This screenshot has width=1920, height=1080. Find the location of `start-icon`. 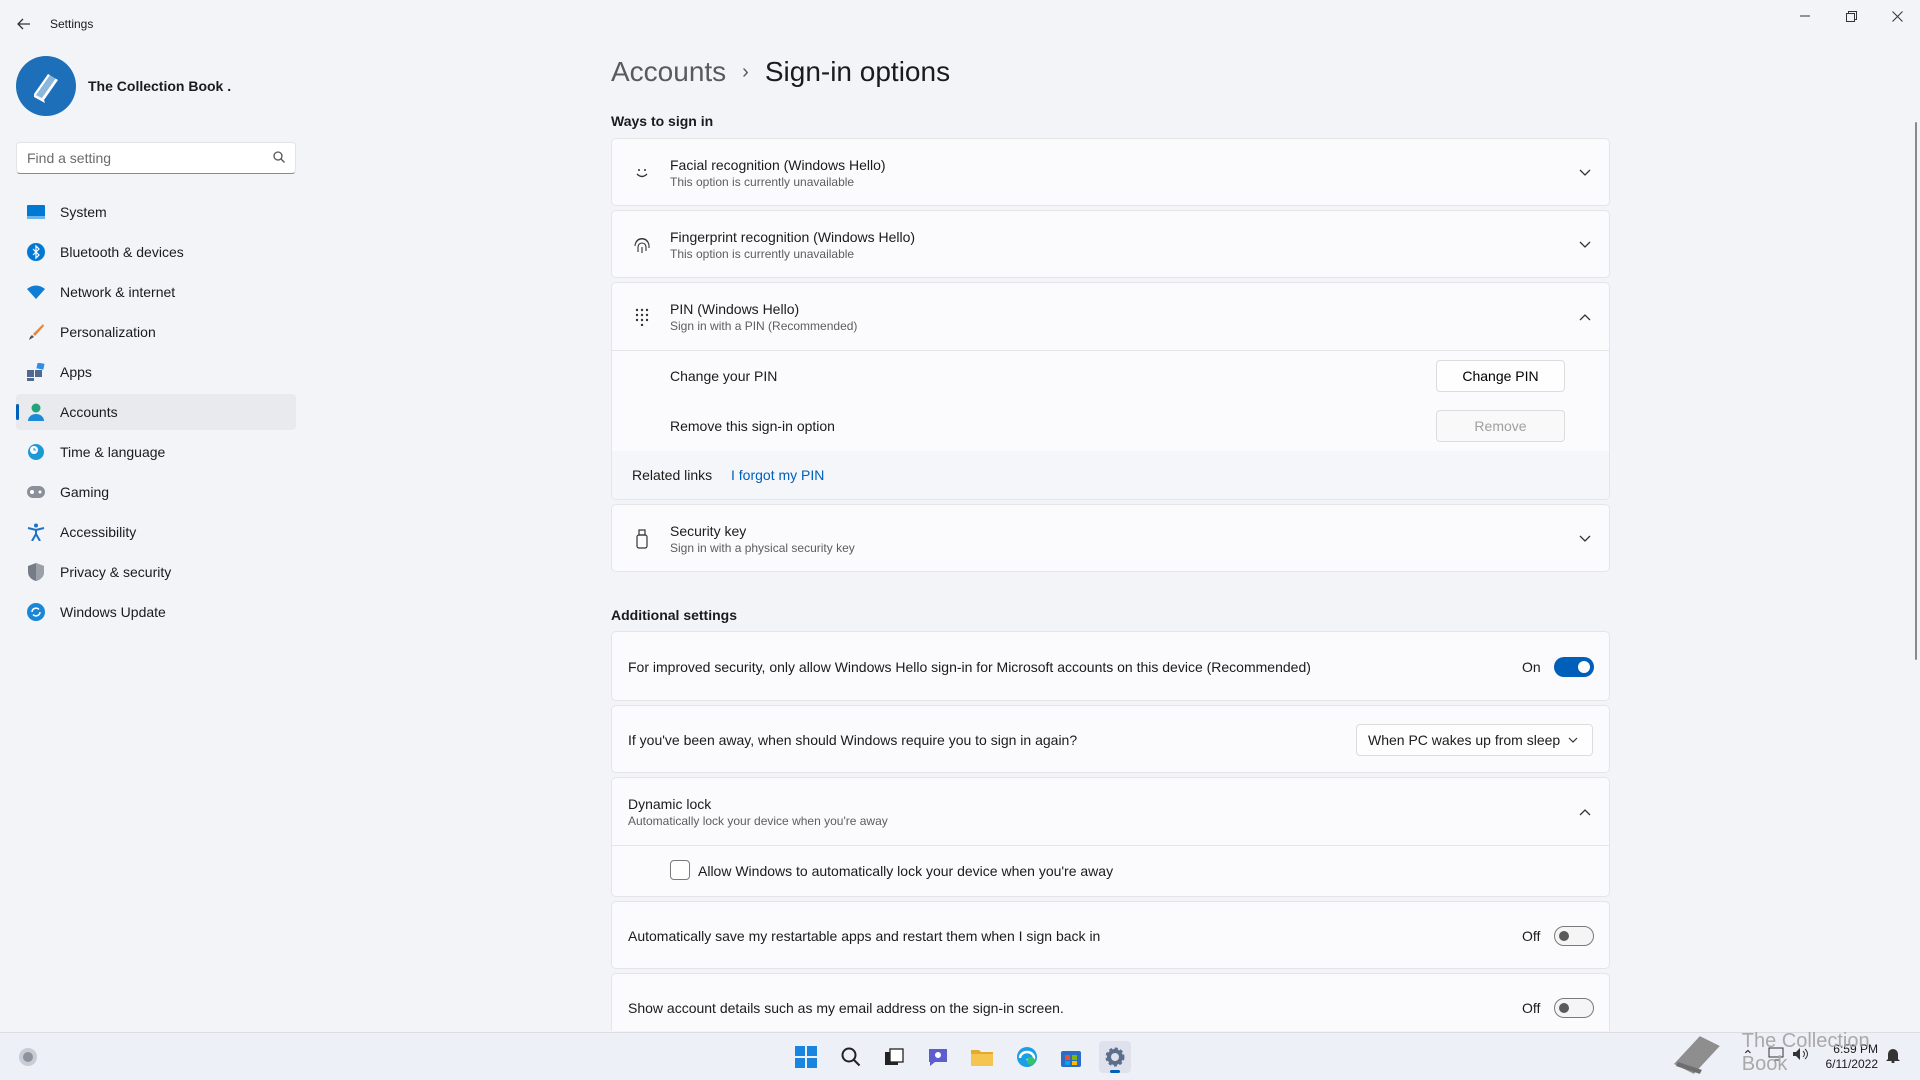

start-icon is located at coordinates (806, 1057).